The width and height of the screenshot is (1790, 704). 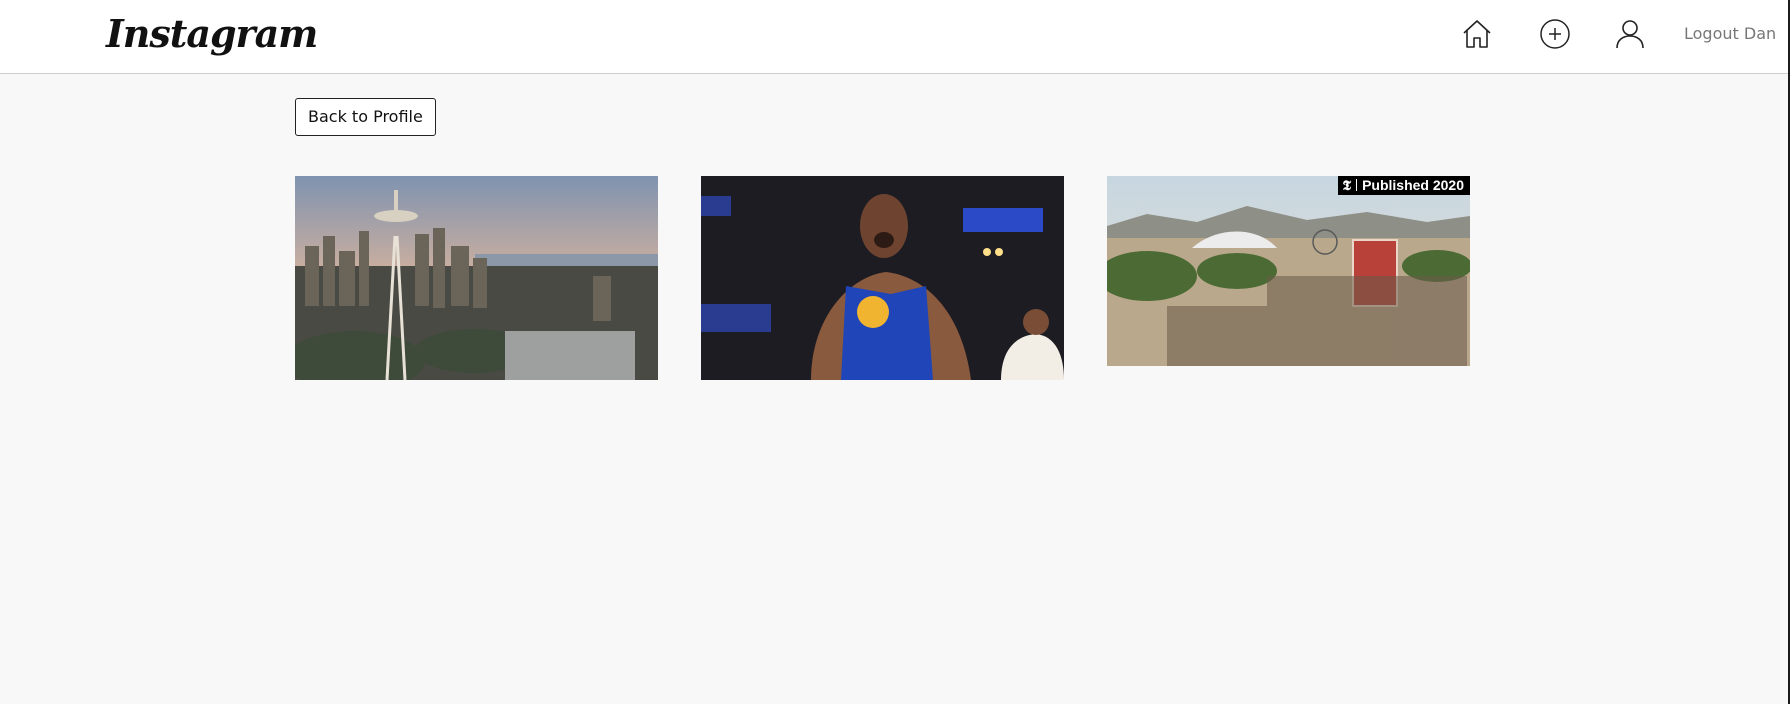 I want to click on photo-thumbnail: 𝕿 Published 2020, so click(x=1288, y=271).